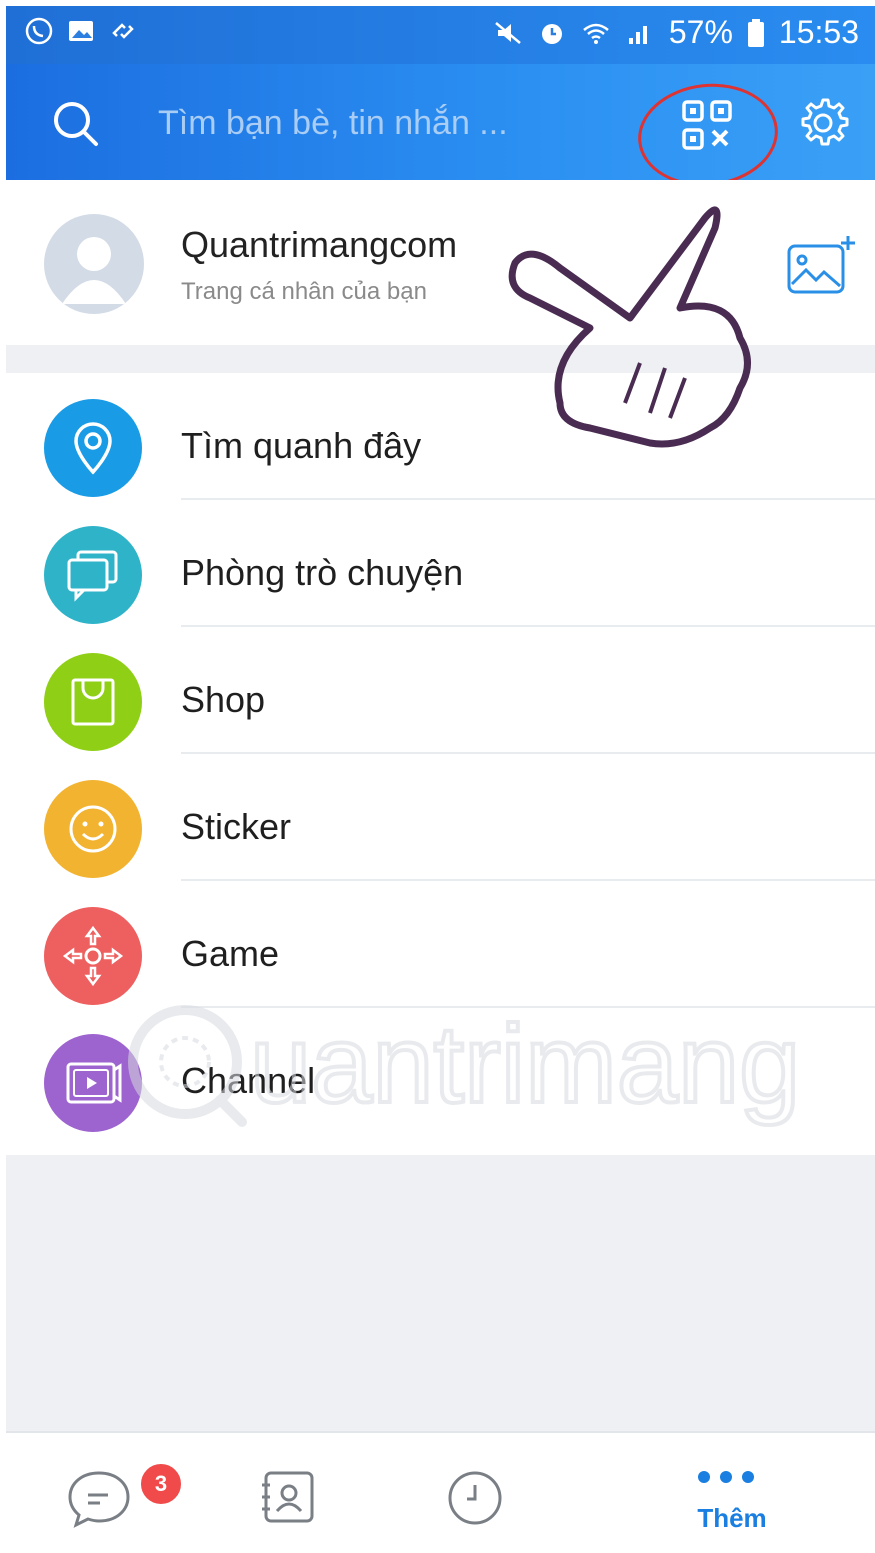 This screenshot has height=1553, width=875. What do you see at coordinates (440, 359) in the screenshot?
I see `section-separator` at bounding box center [440, 359].